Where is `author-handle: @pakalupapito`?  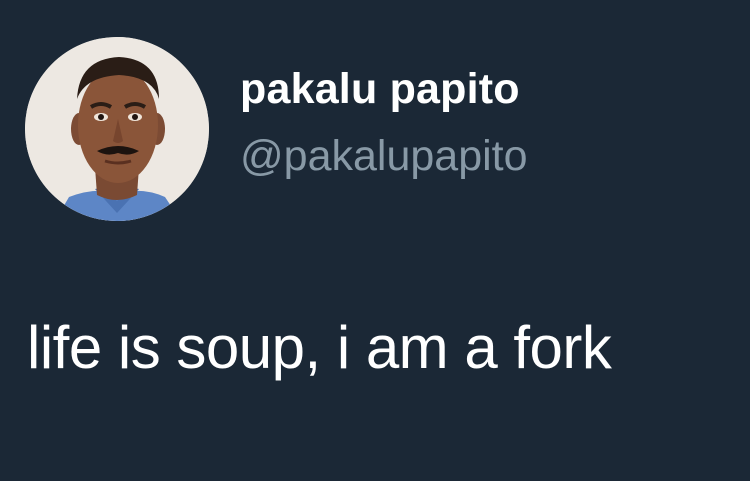 author-handle: @pakalupapito is located at coordinates (384, 156).